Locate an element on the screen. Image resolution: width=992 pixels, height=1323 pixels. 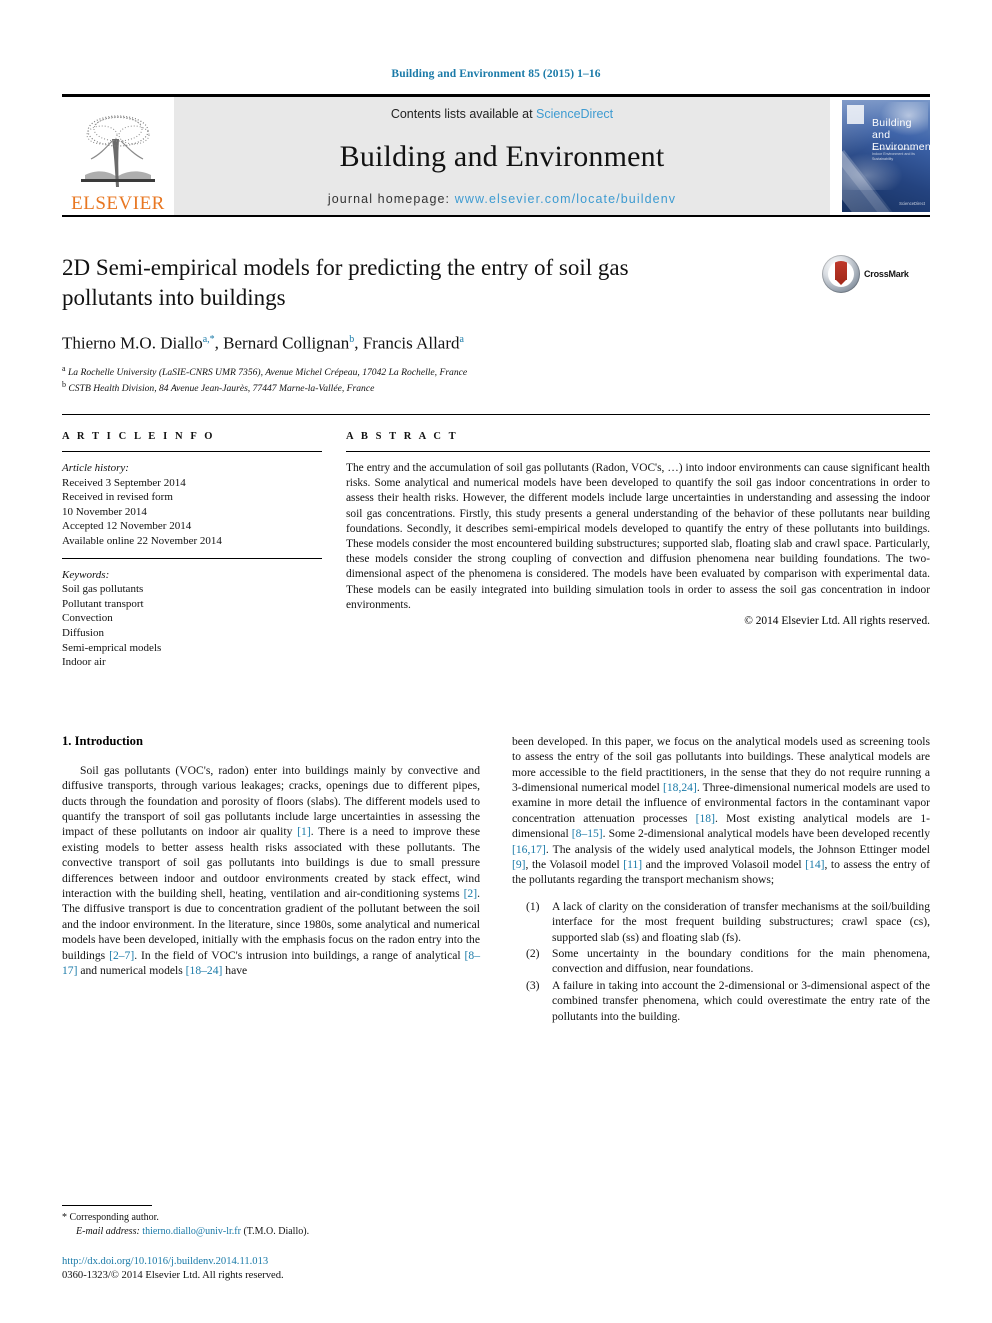
corresponding-author-label: Corresponding author. is located at coordinates (114, 1217).